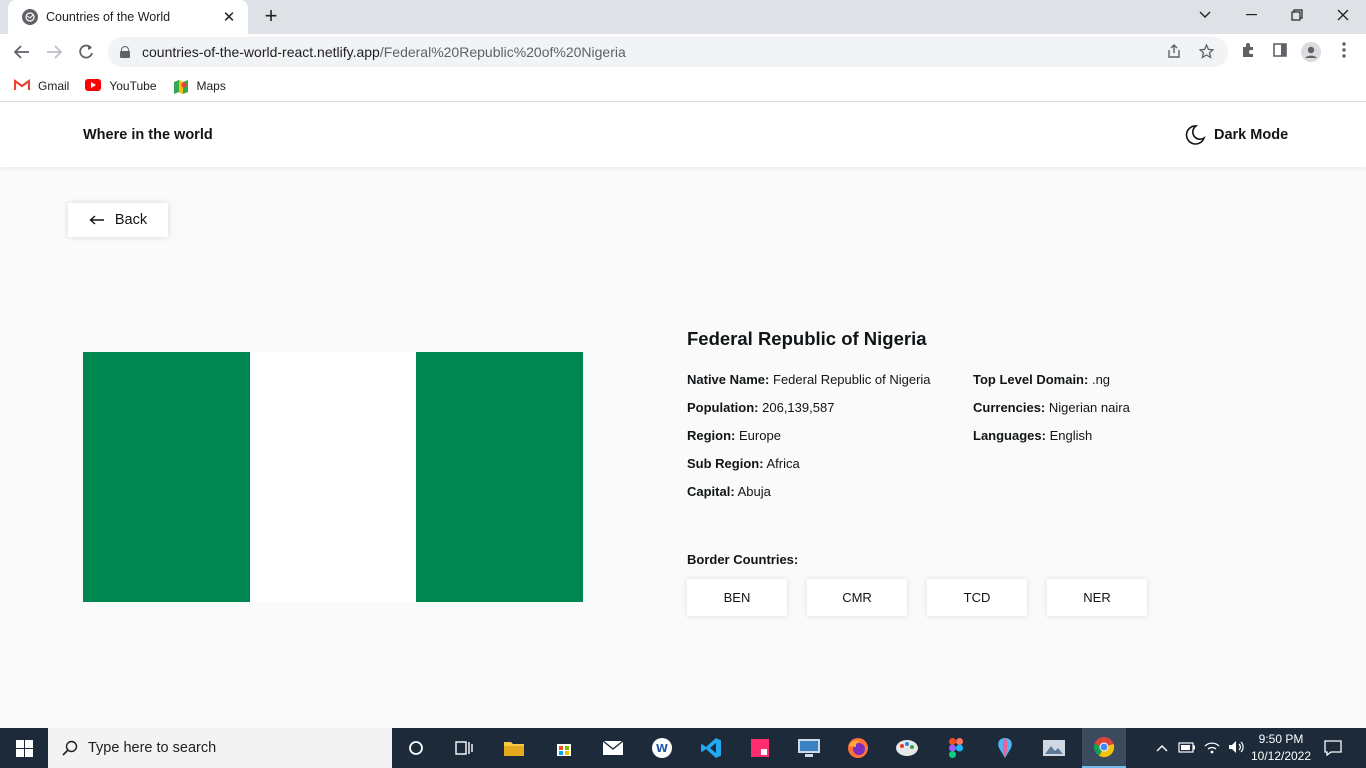 This screenshot has height=768, width=1366. I want to click on svg-text: W, so click(662, 748).